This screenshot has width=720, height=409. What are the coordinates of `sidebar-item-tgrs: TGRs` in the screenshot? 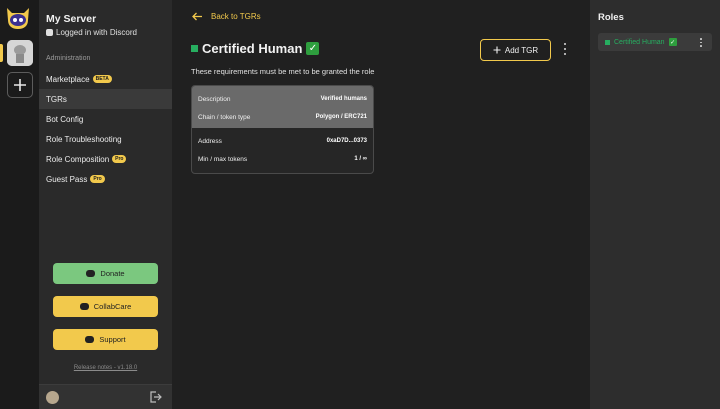 It's located at (105, 99).